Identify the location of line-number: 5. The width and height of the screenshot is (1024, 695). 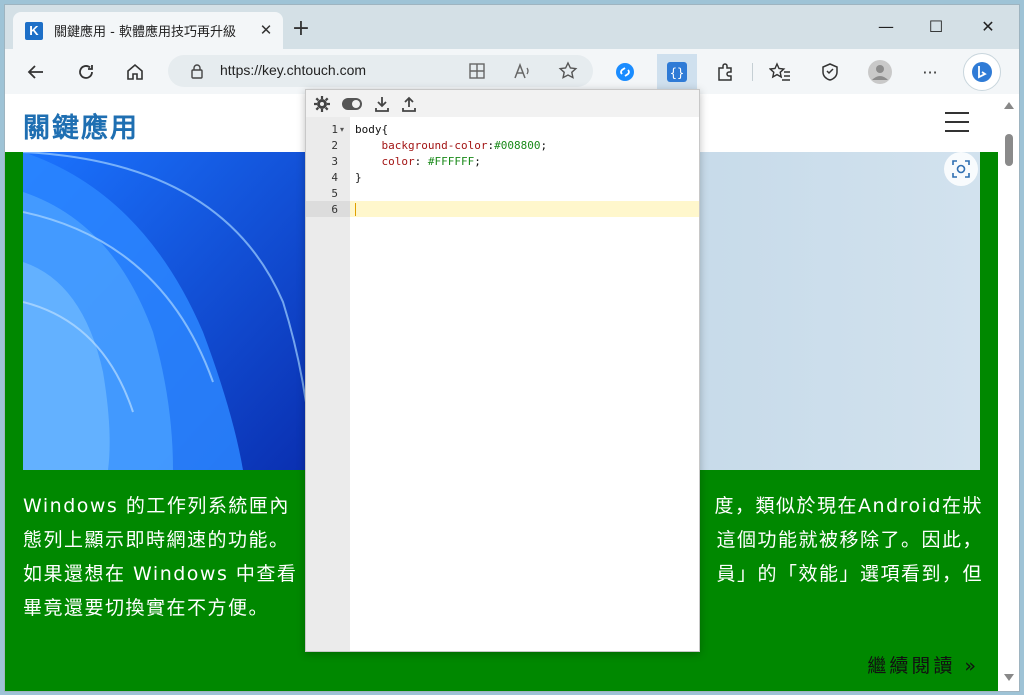
(334, 193).